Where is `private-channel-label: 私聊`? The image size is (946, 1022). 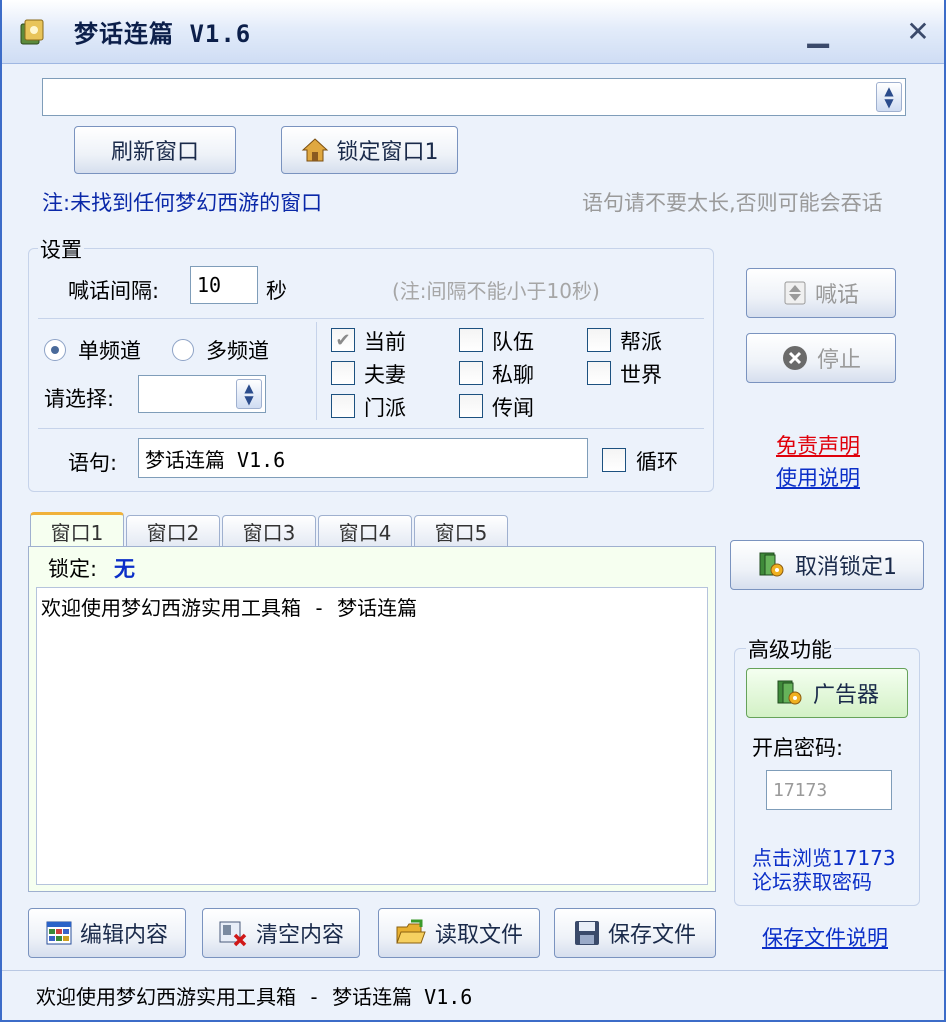 private-channel-label: 私聊 is located at coordinates (513, 375).